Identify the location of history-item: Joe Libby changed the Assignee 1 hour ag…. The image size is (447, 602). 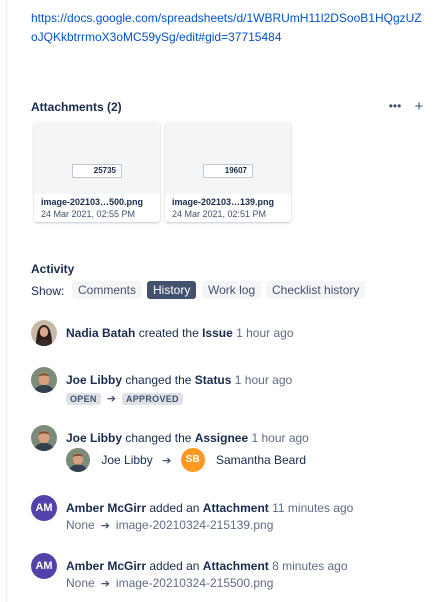
(231, 450).